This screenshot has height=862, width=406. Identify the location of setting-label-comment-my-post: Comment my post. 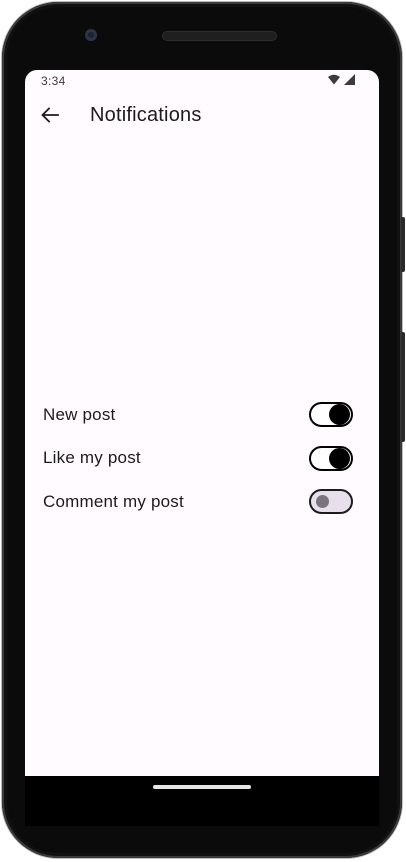
(113, 501).